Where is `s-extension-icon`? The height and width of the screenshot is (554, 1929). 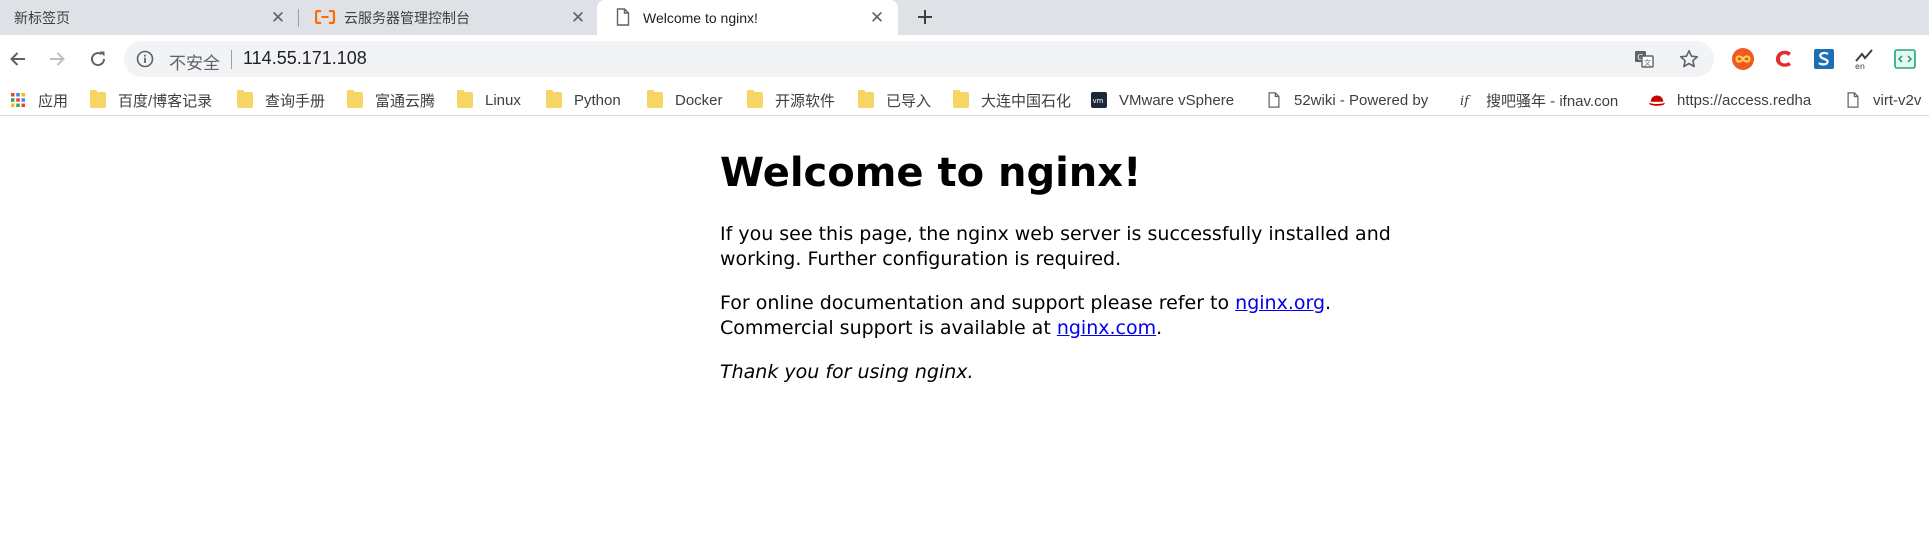
s-extension-icon is located at coordinates (1824, 59).